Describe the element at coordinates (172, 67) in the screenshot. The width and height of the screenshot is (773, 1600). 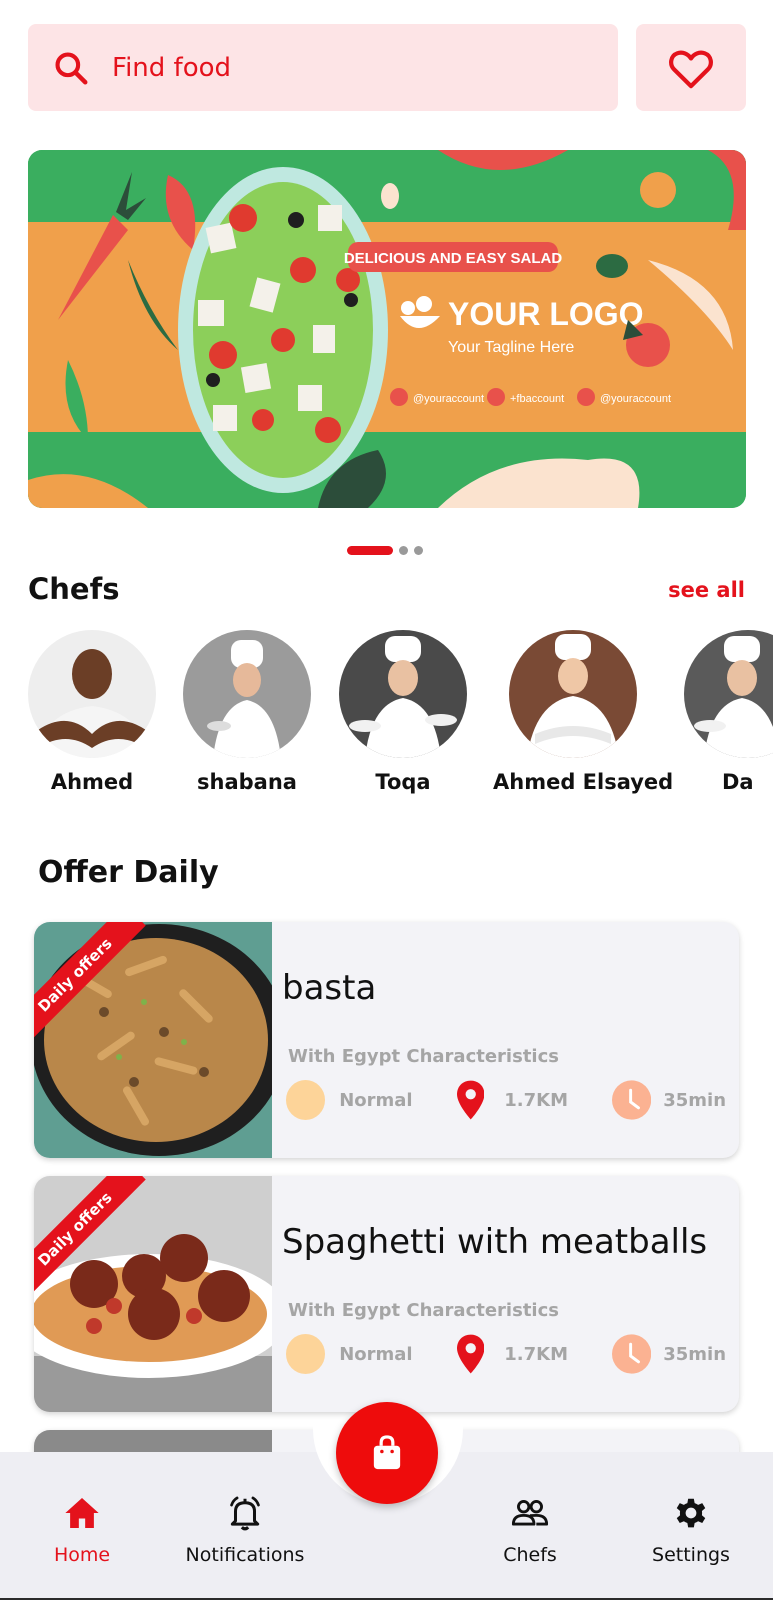
I see `search-placeholder: Find food` at that location.